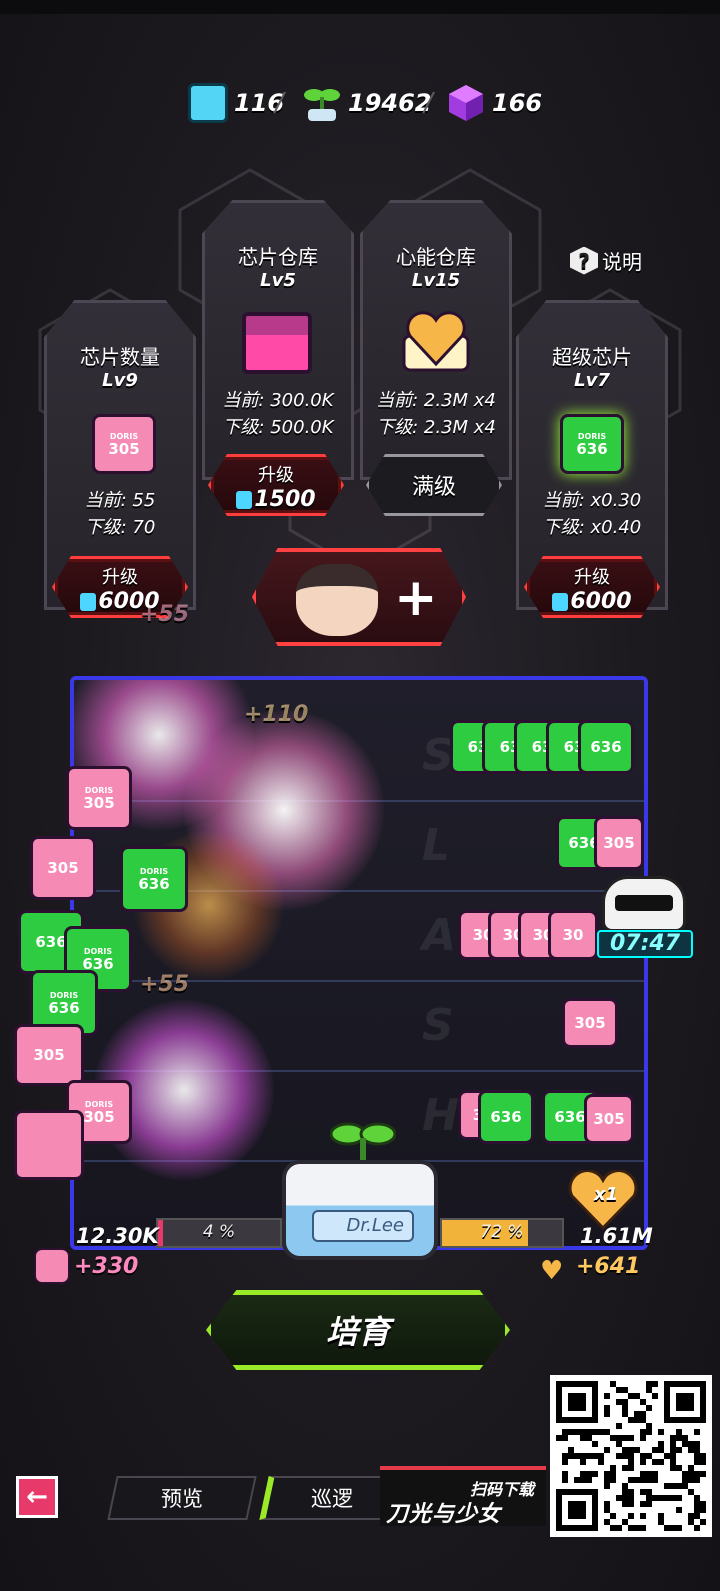 The width and height of the screenshot is (720, 1591). Describe the element at coordinates (360, 7) in the screenshot. I see `status-strip` at that location.